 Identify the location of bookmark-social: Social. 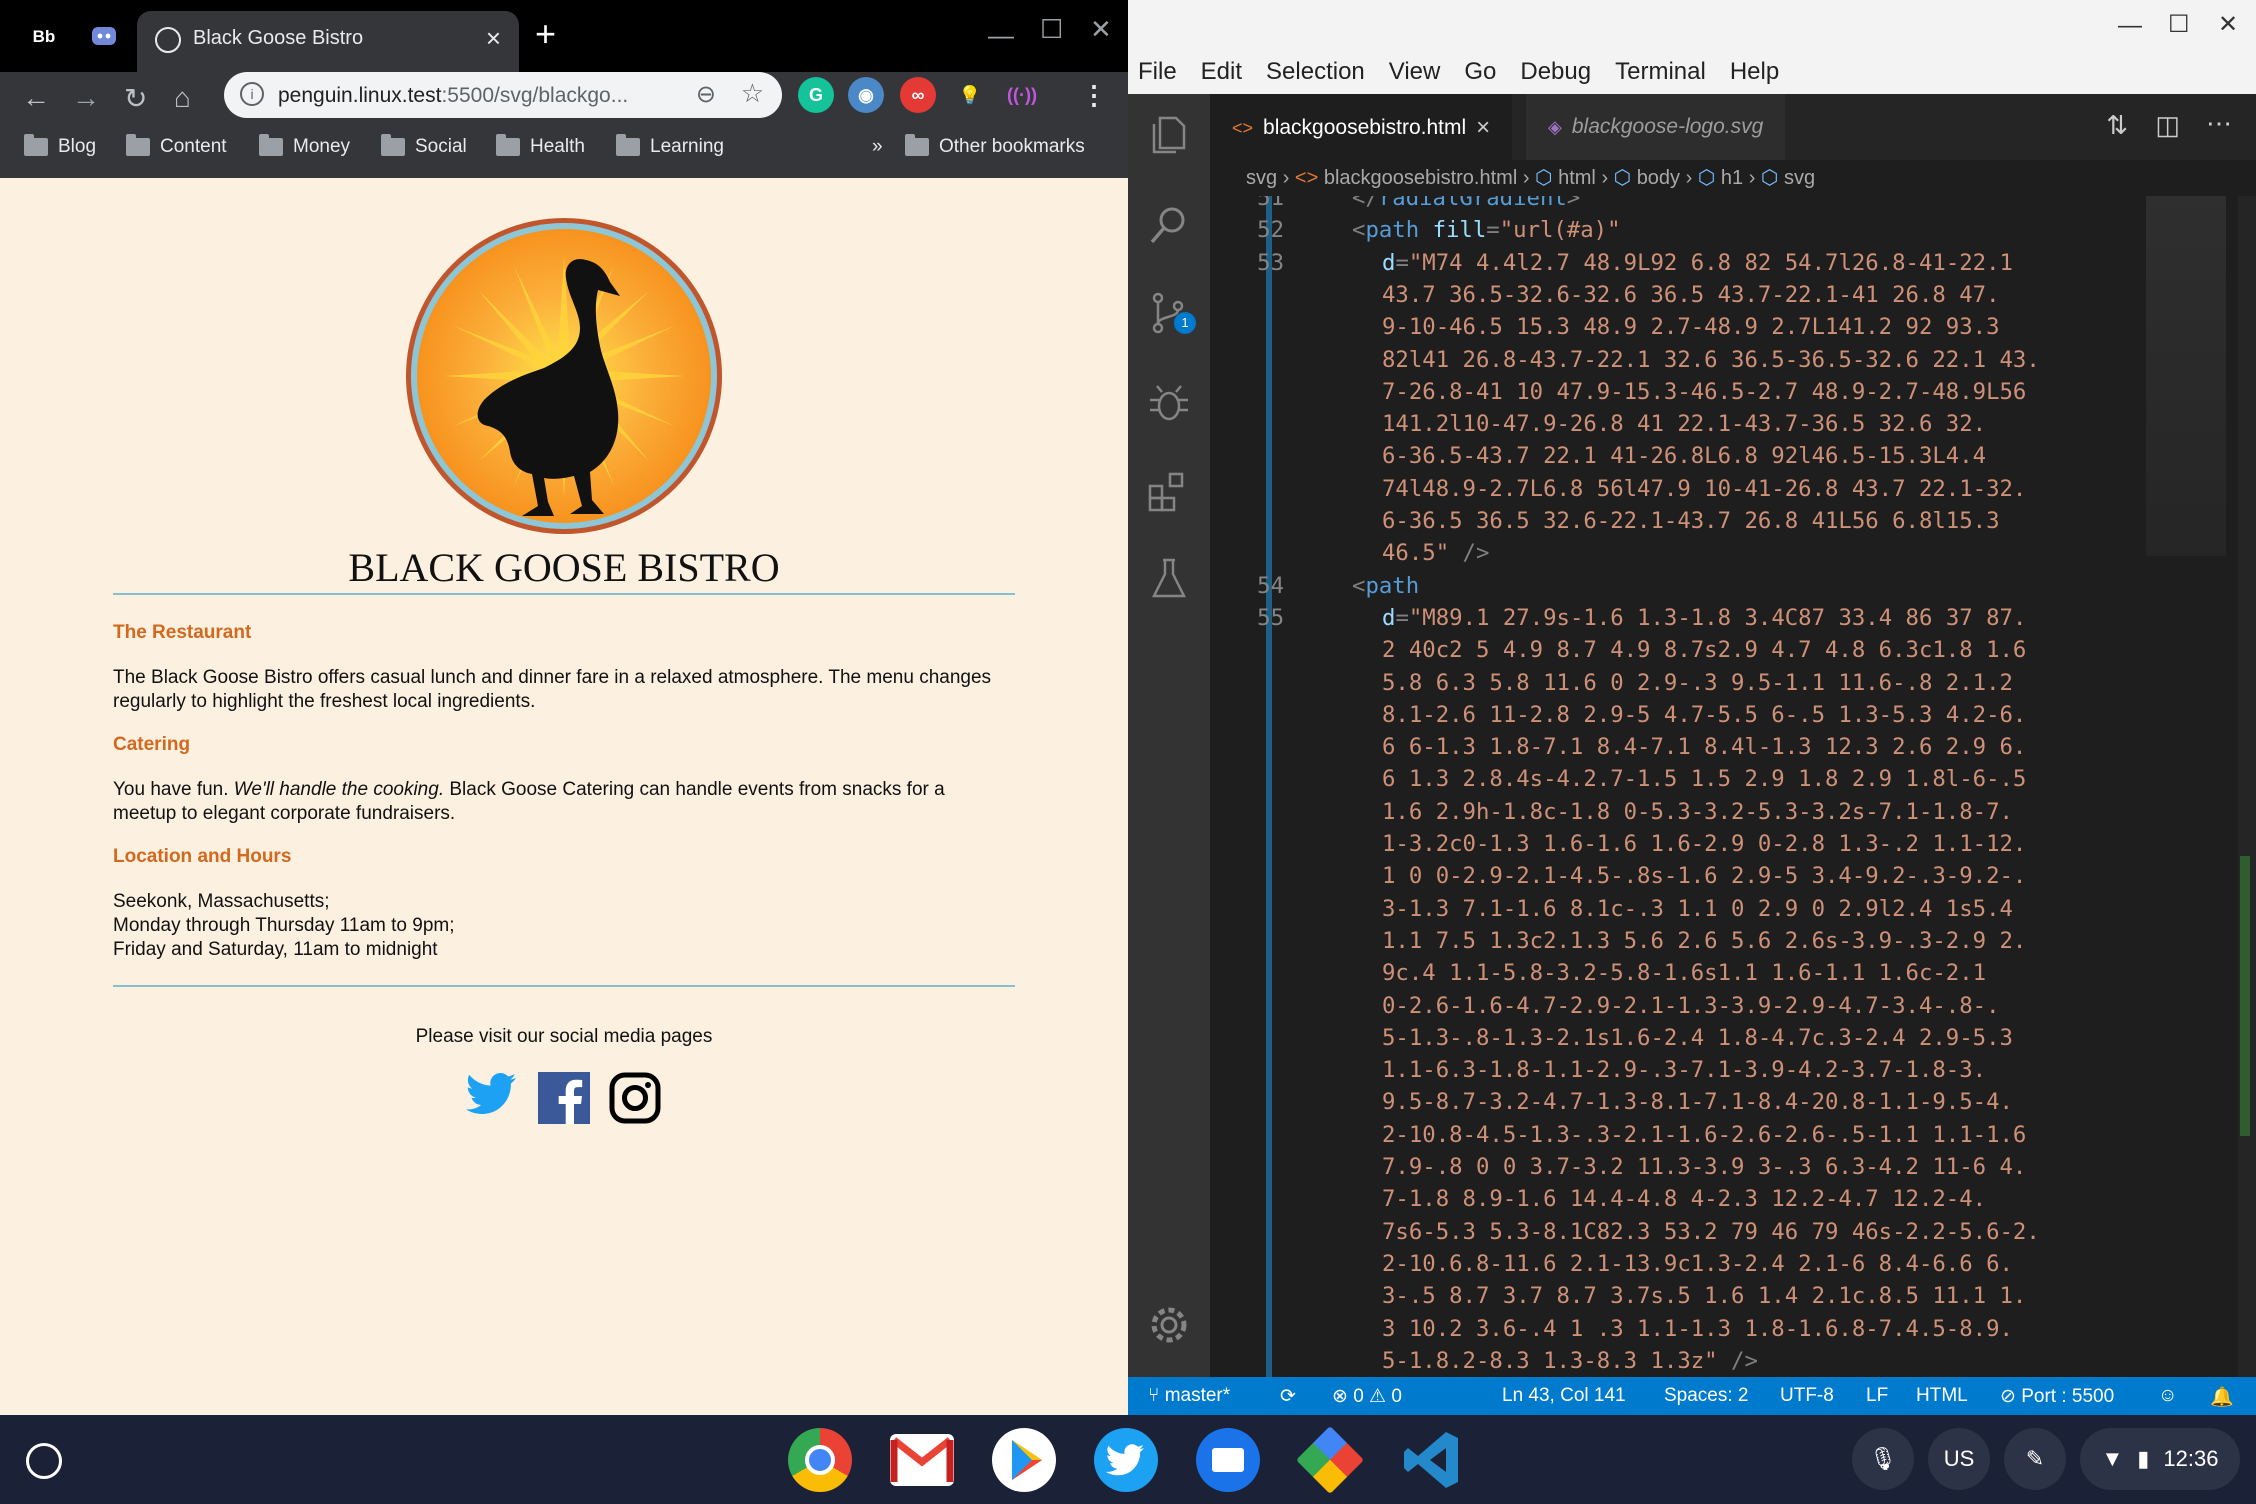
(424, 146).